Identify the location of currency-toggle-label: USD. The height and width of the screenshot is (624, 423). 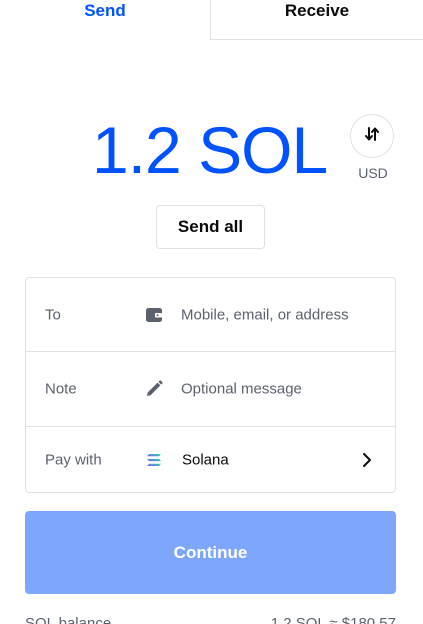
(373, 173).